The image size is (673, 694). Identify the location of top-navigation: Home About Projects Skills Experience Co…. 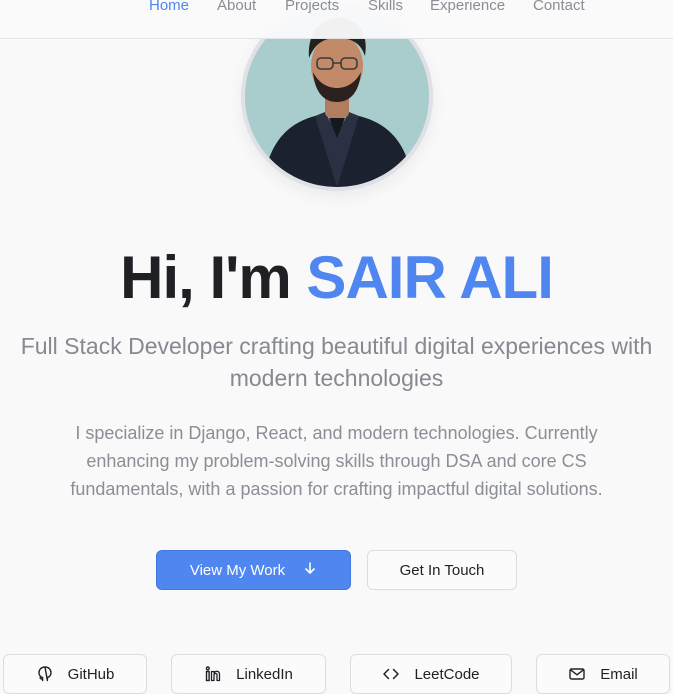
(336, 19).